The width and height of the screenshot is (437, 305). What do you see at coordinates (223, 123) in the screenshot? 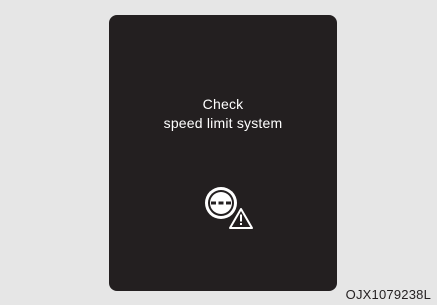
I see `warning-message-line-2: speed limit system` at bounding box center [223, 123].